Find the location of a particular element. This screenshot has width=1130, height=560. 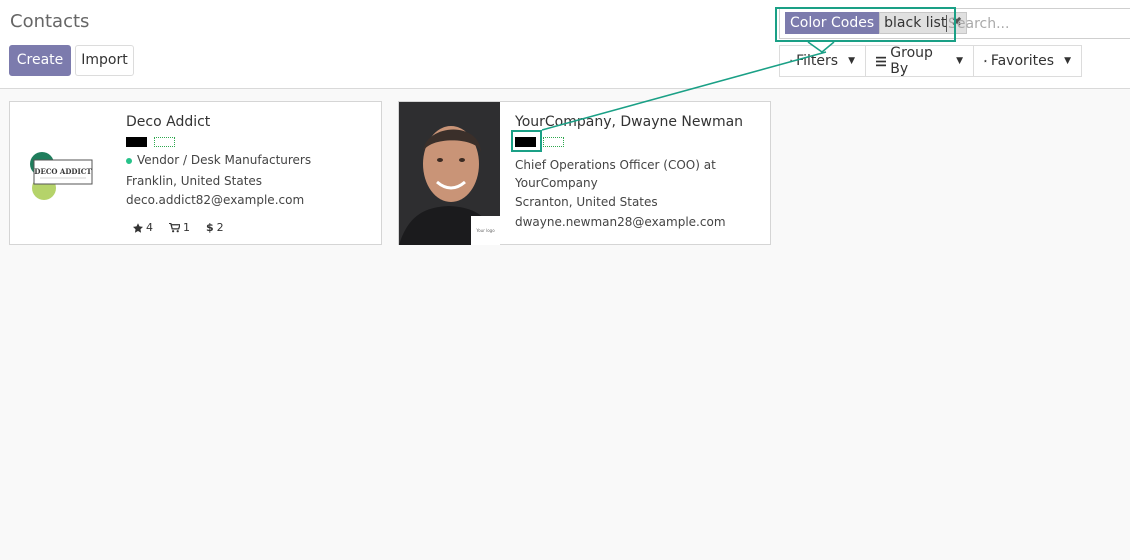

filter-icon is located at coordinates (791, 61).